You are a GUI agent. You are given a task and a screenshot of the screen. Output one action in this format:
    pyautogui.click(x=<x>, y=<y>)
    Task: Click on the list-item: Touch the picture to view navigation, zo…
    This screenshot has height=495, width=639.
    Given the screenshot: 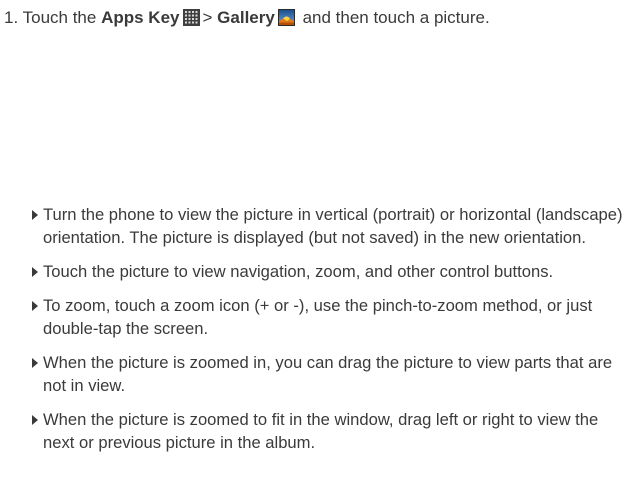 What is the action you would take?
    pyautogui.click(x=332, y=271)
    